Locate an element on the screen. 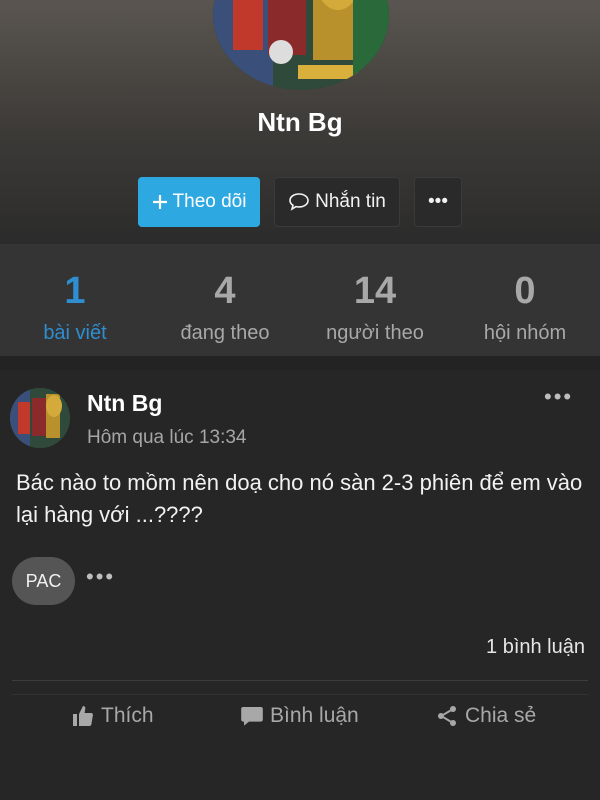  comment-label: Bình luận is located at coordinates (314, 715).